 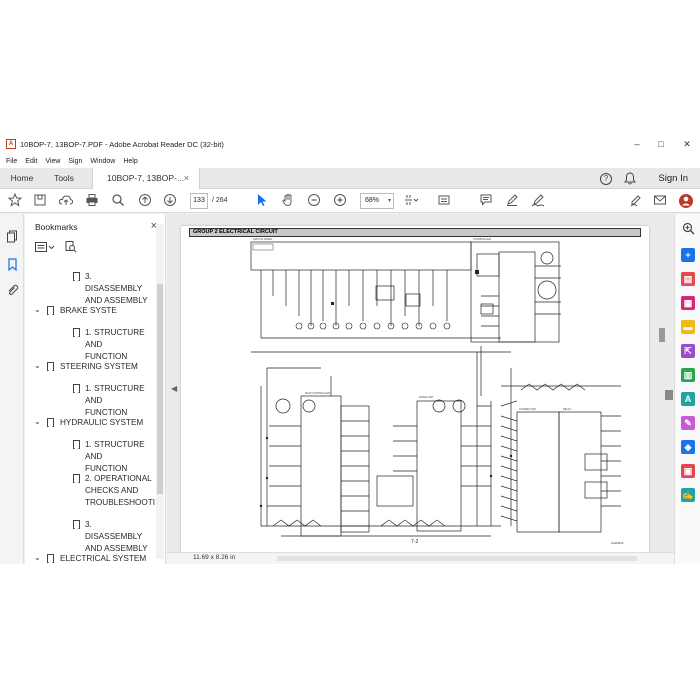 What do you see at coordinates (686, 201) in the screenshot?
I see `account-icon` at bounding box center [686, 201].